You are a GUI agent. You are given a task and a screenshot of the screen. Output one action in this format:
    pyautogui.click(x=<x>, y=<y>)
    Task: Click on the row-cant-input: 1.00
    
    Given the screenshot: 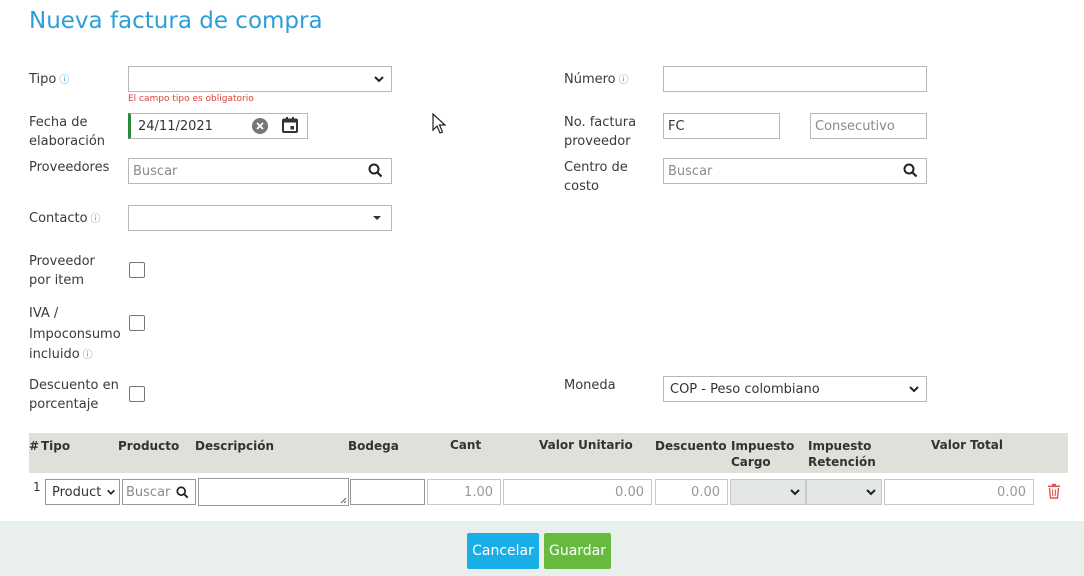 What is the action you would take?
    pyautogui.click(x=464, y=492)
    